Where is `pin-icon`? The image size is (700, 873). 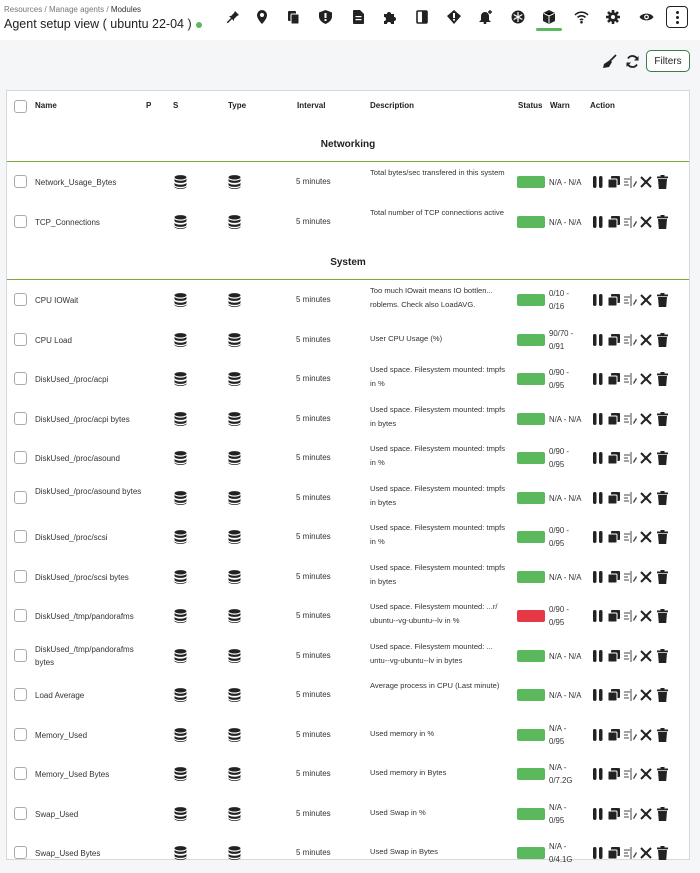 pin-icon is located at coordinates (233, 17).